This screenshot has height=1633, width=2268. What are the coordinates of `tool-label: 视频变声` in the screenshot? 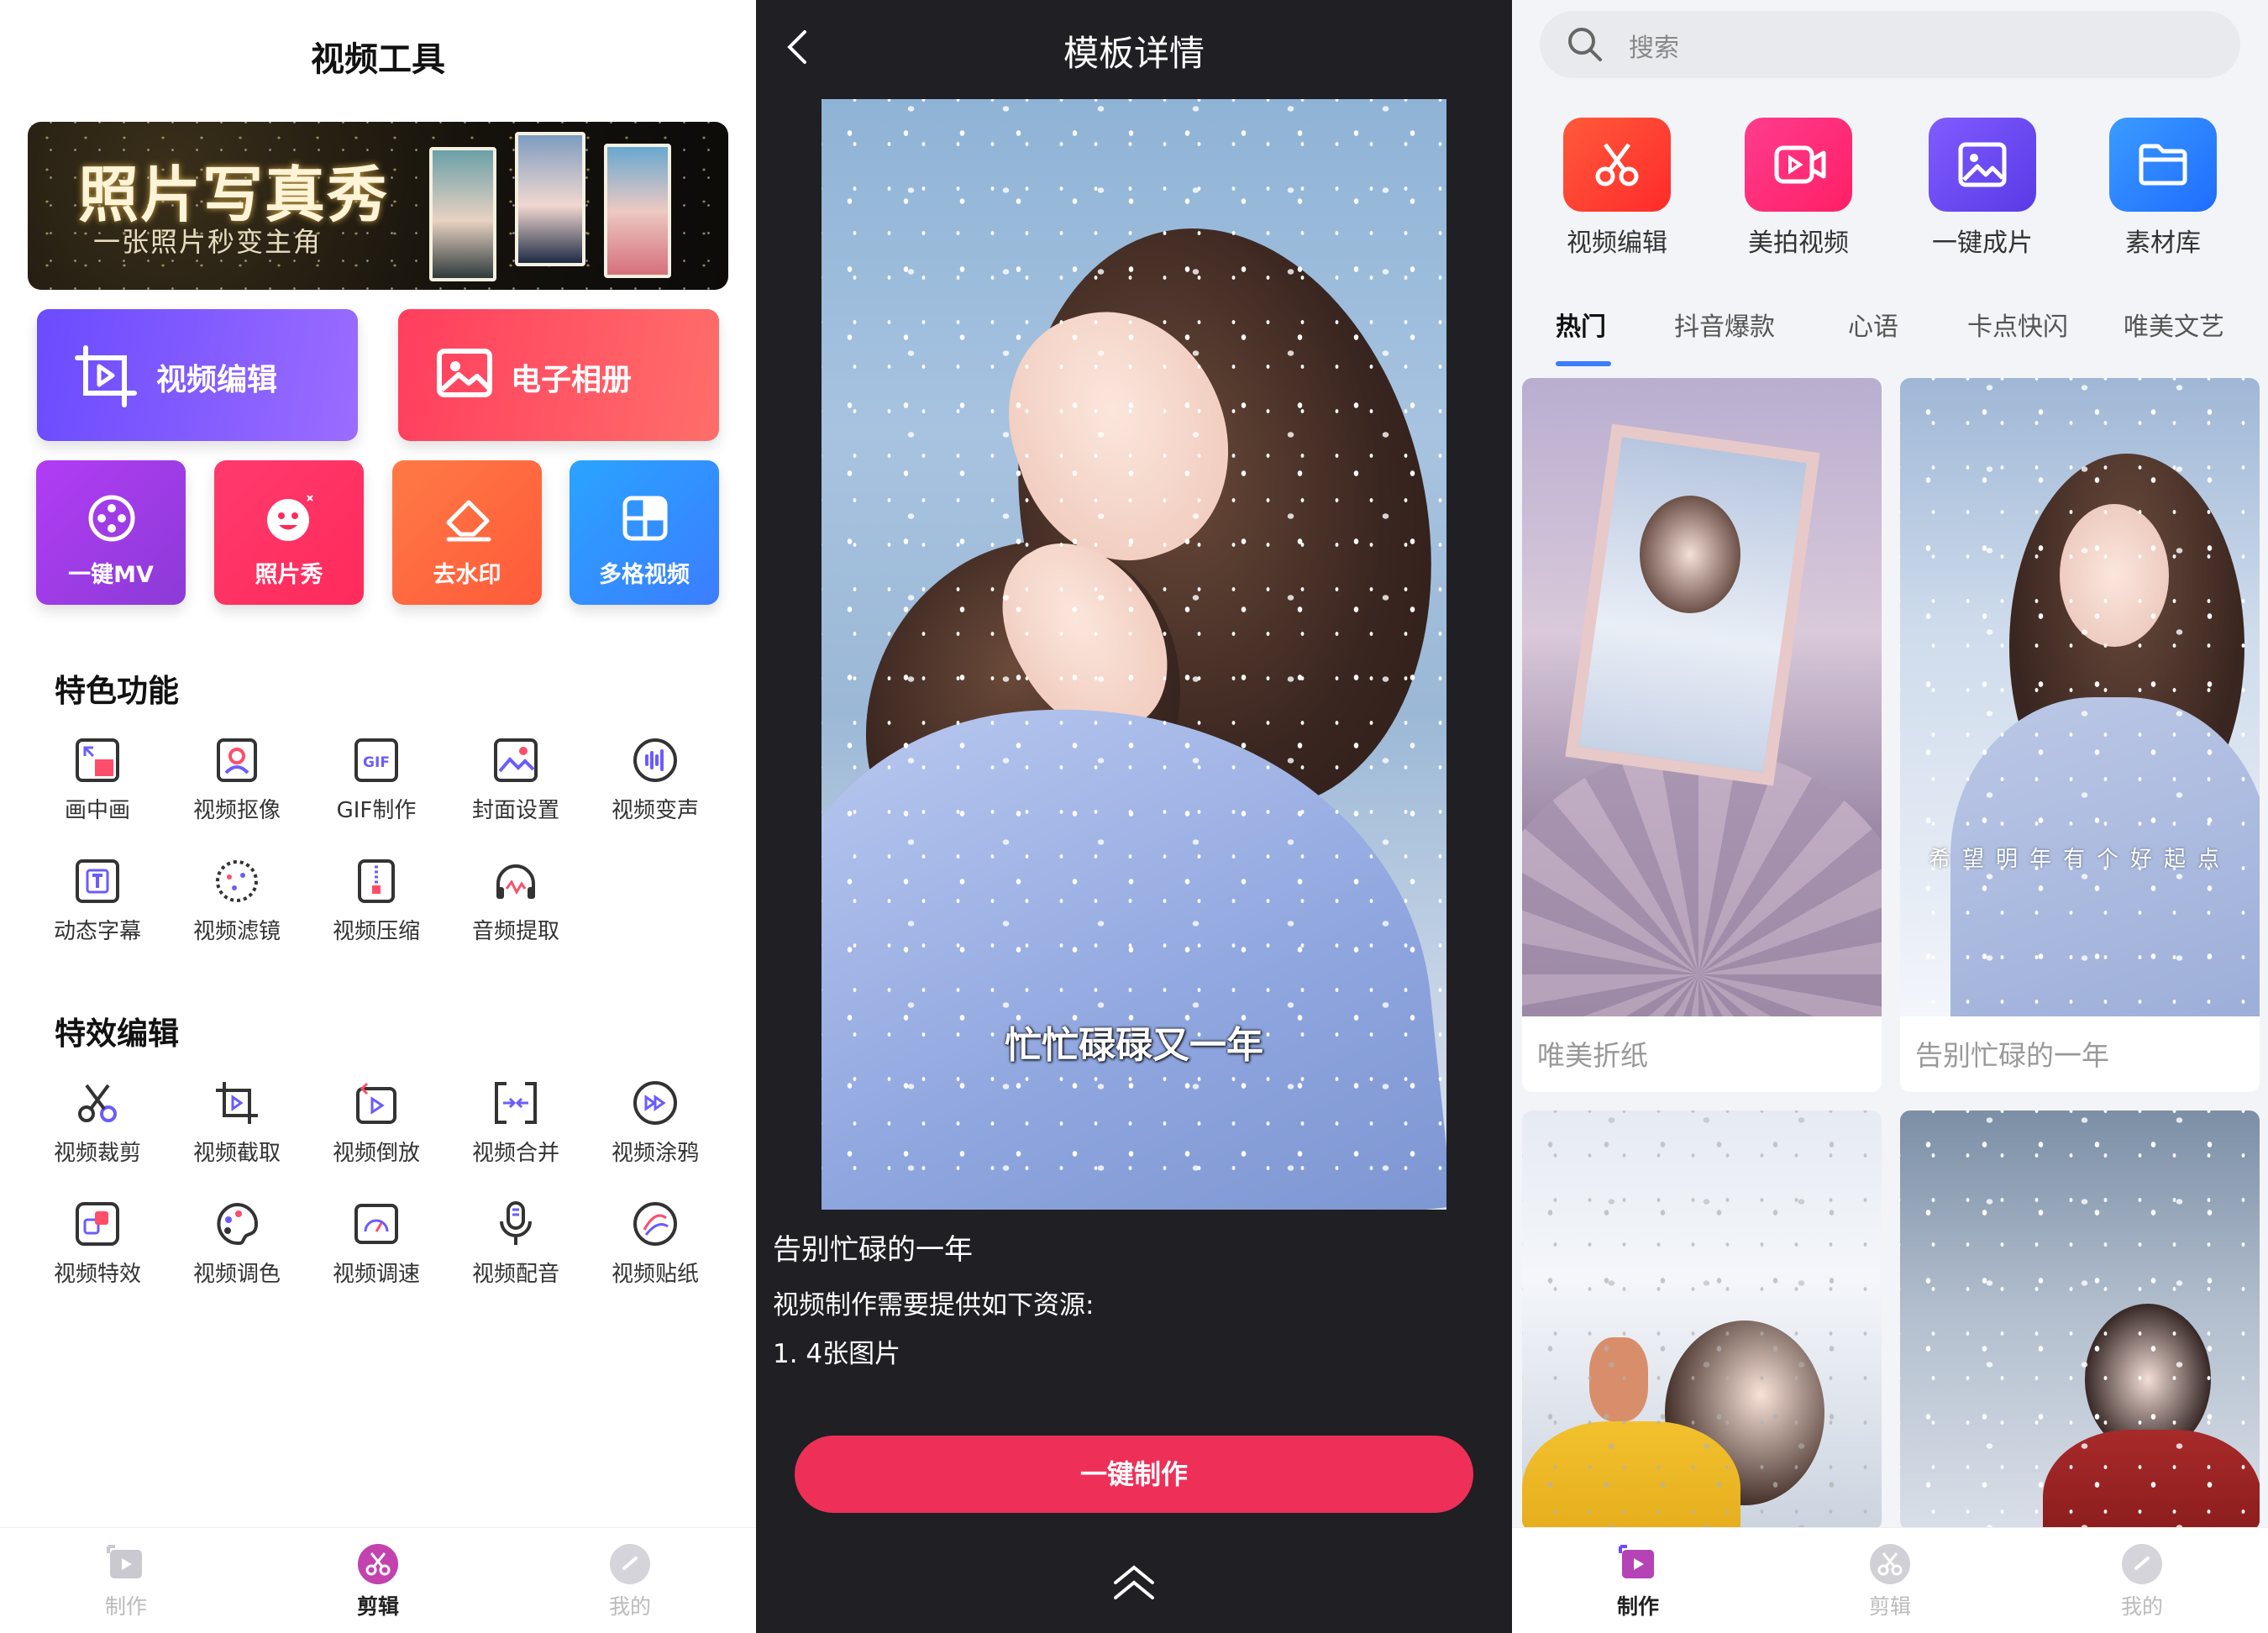 It's located at (655, 810).